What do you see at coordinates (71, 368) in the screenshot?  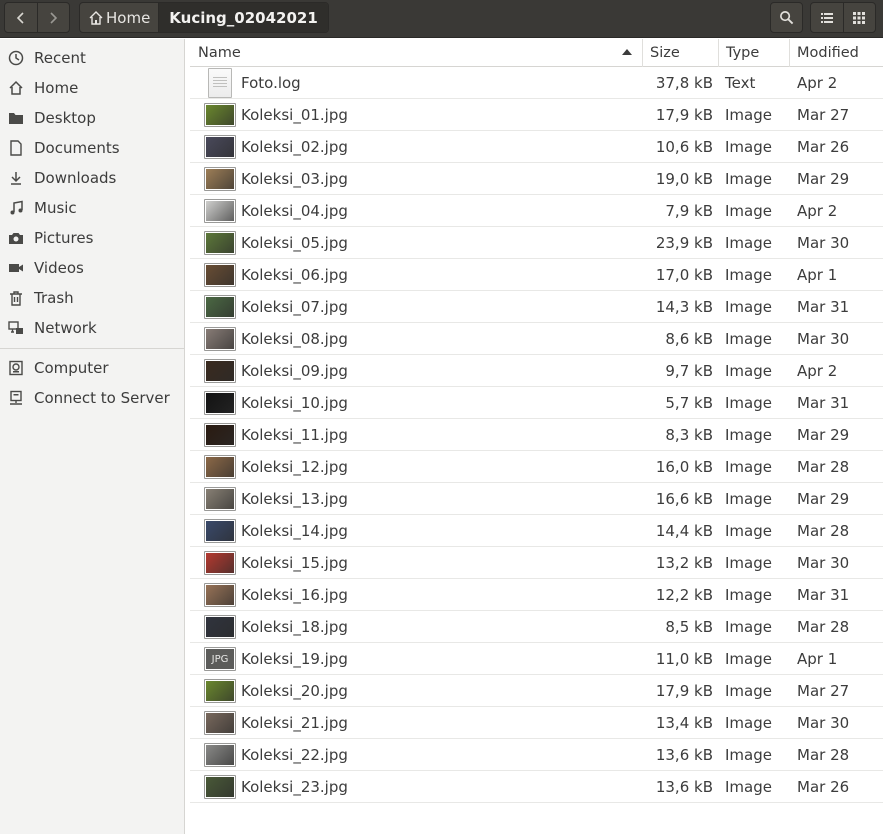 I see `sidebar-item-label: Computer` at bounding box center [71, 368].